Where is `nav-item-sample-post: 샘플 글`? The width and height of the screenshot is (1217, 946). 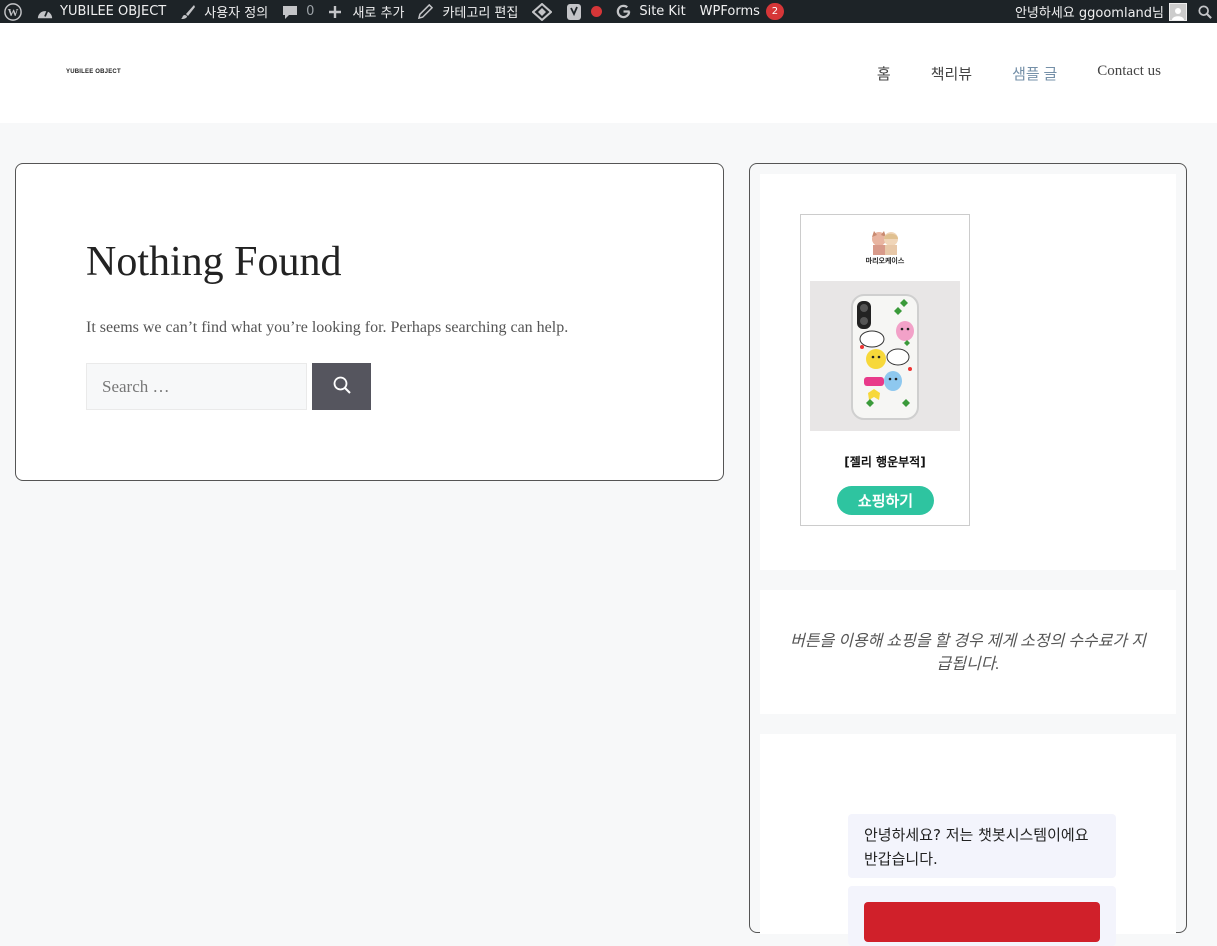 nav-item-sample-post: 샘플 글 is located at coordinates (1034, 73).